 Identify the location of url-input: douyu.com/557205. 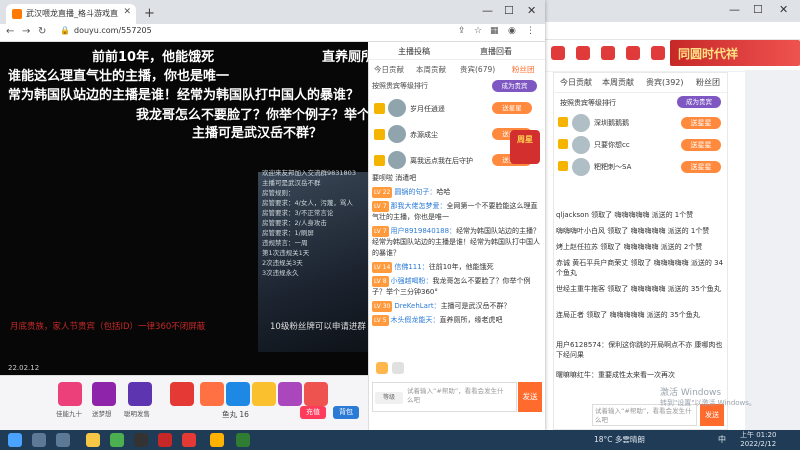
(113, 30).